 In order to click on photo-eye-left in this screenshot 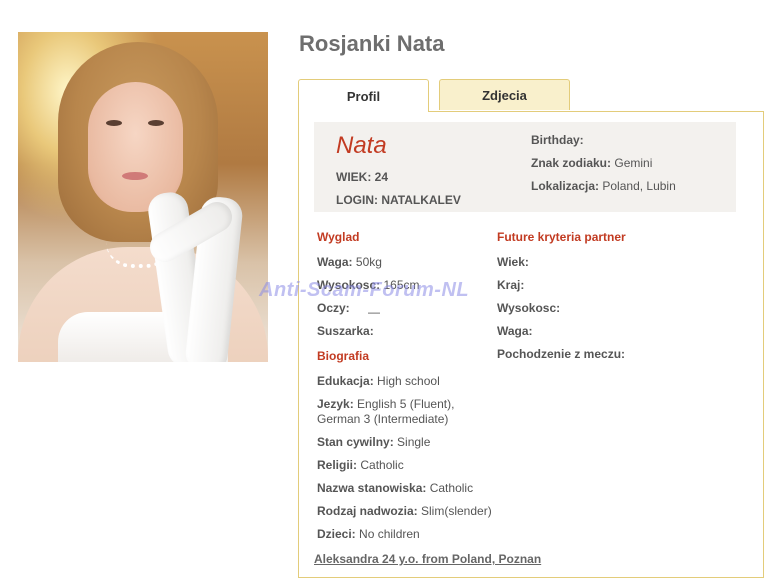, I will do `click(114, 123)`.